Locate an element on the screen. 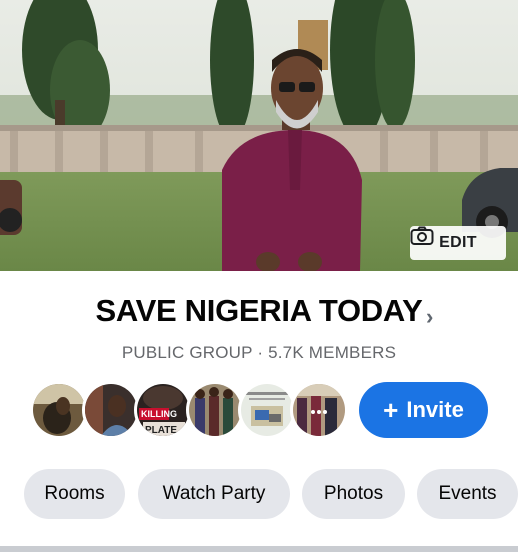 The height and width of the screenshot is (552, 518). tab-label: Rooms is located at coordinates (74, 493).